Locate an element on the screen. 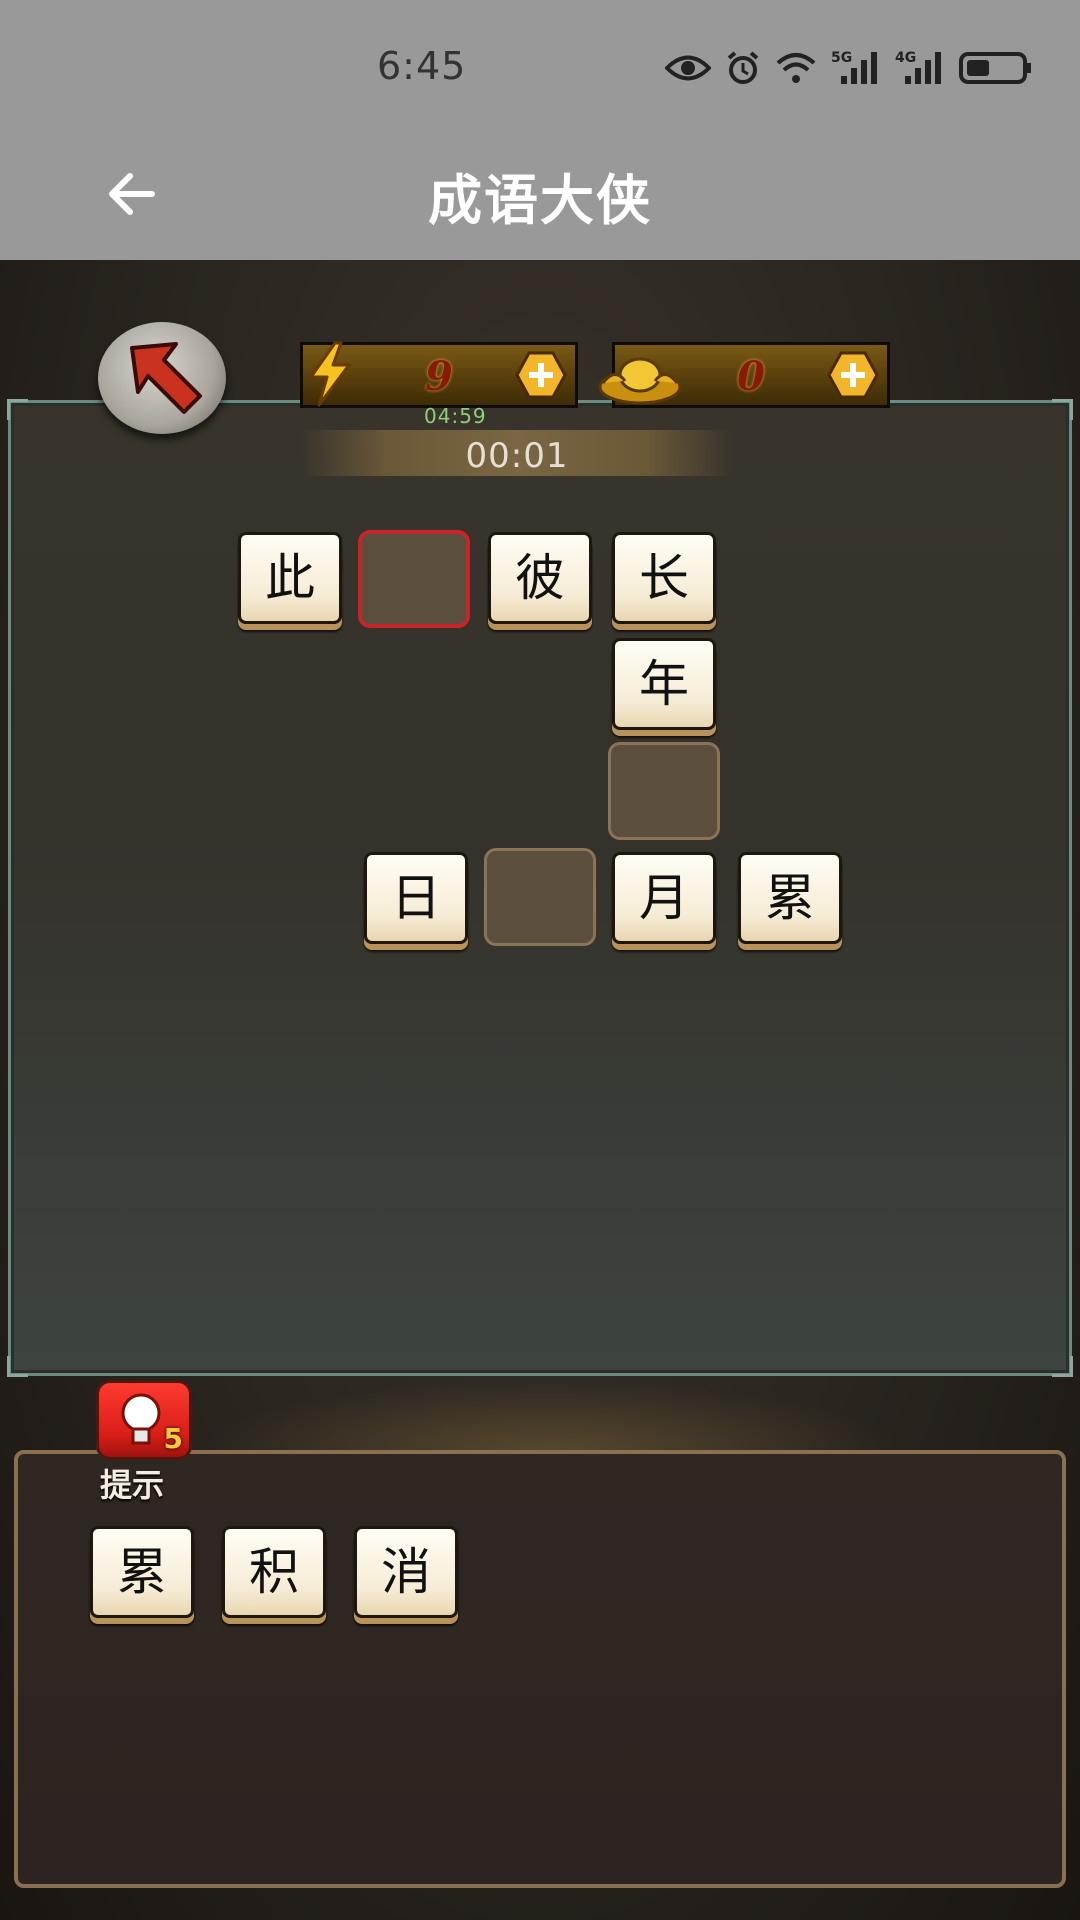 This screenshot has width=1080, height=1920. status-icons: 5G 4G is located at coordinates (849, 68).